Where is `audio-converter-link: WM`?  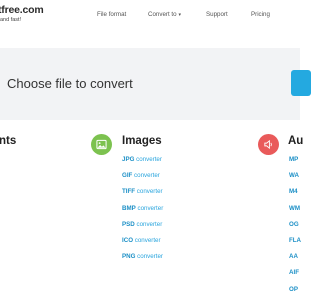 audio-converter-link: WM is located at coordinates (294, 208).